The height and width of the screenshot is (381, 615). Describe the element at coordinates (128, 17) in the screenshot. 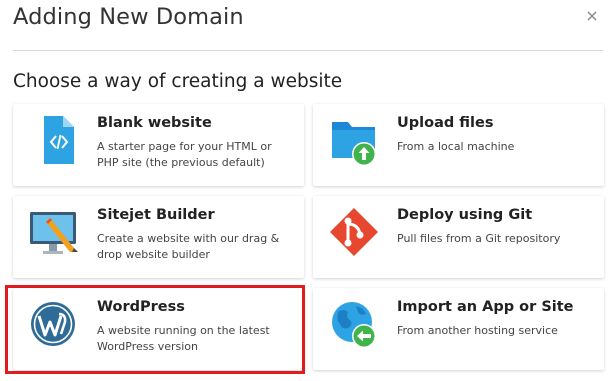

I see `dialog-title: Adding New Domain` at that location.